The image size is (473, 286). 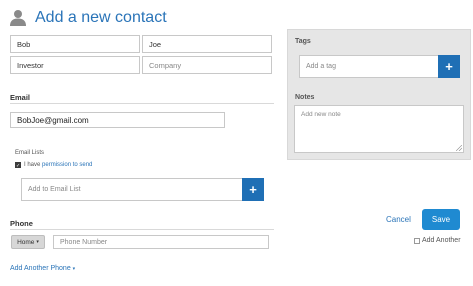 I want to click on first-name-field: Bob, so click(x=75, y=44).